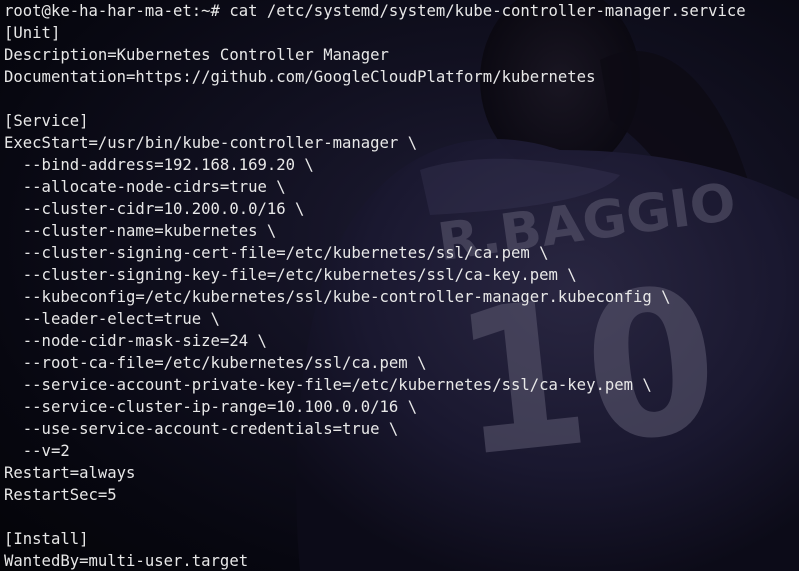  I want to click on terminal-line: Restart=always, so click(70, 473).